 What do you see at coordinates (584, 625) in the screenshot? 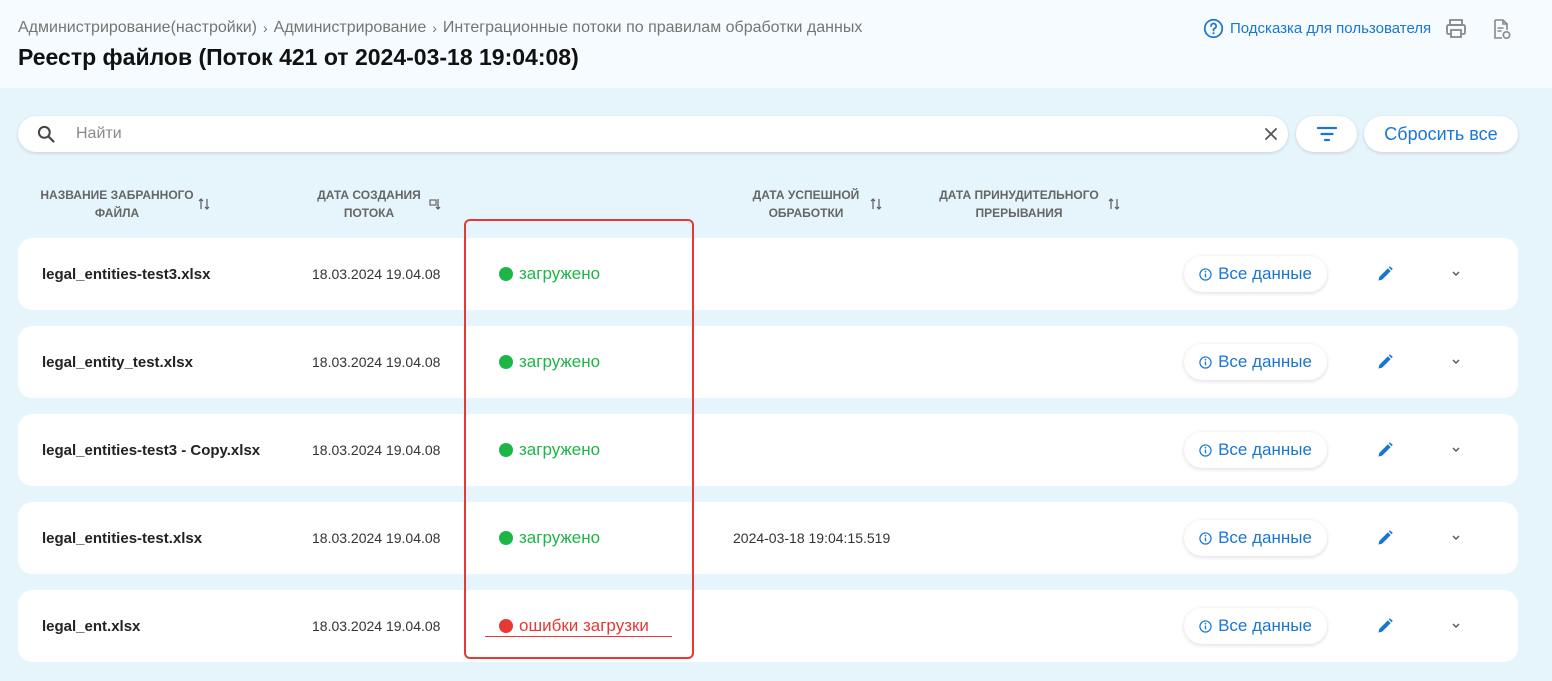
I see `status-label: ошибки загрузки` at bounding box center [584, 625].